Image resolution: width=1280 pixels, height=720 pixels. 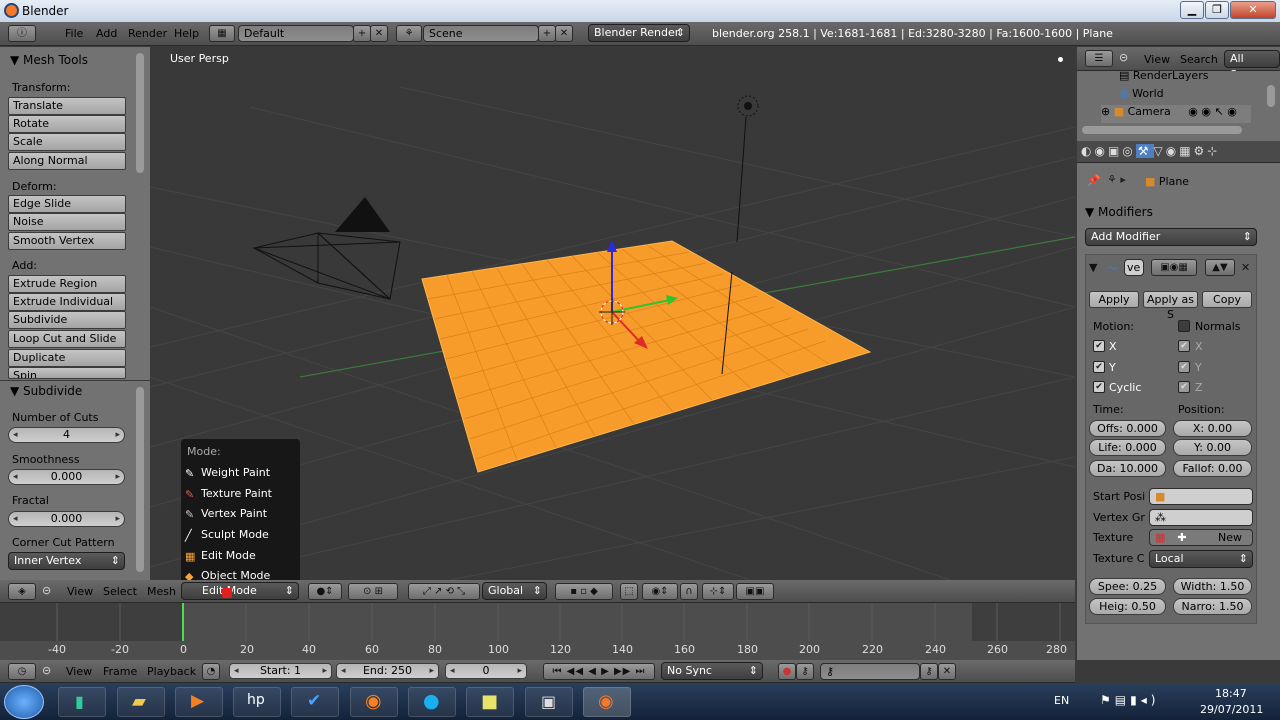 I want to click on menu-add: Add, so click(x=106, y=33).